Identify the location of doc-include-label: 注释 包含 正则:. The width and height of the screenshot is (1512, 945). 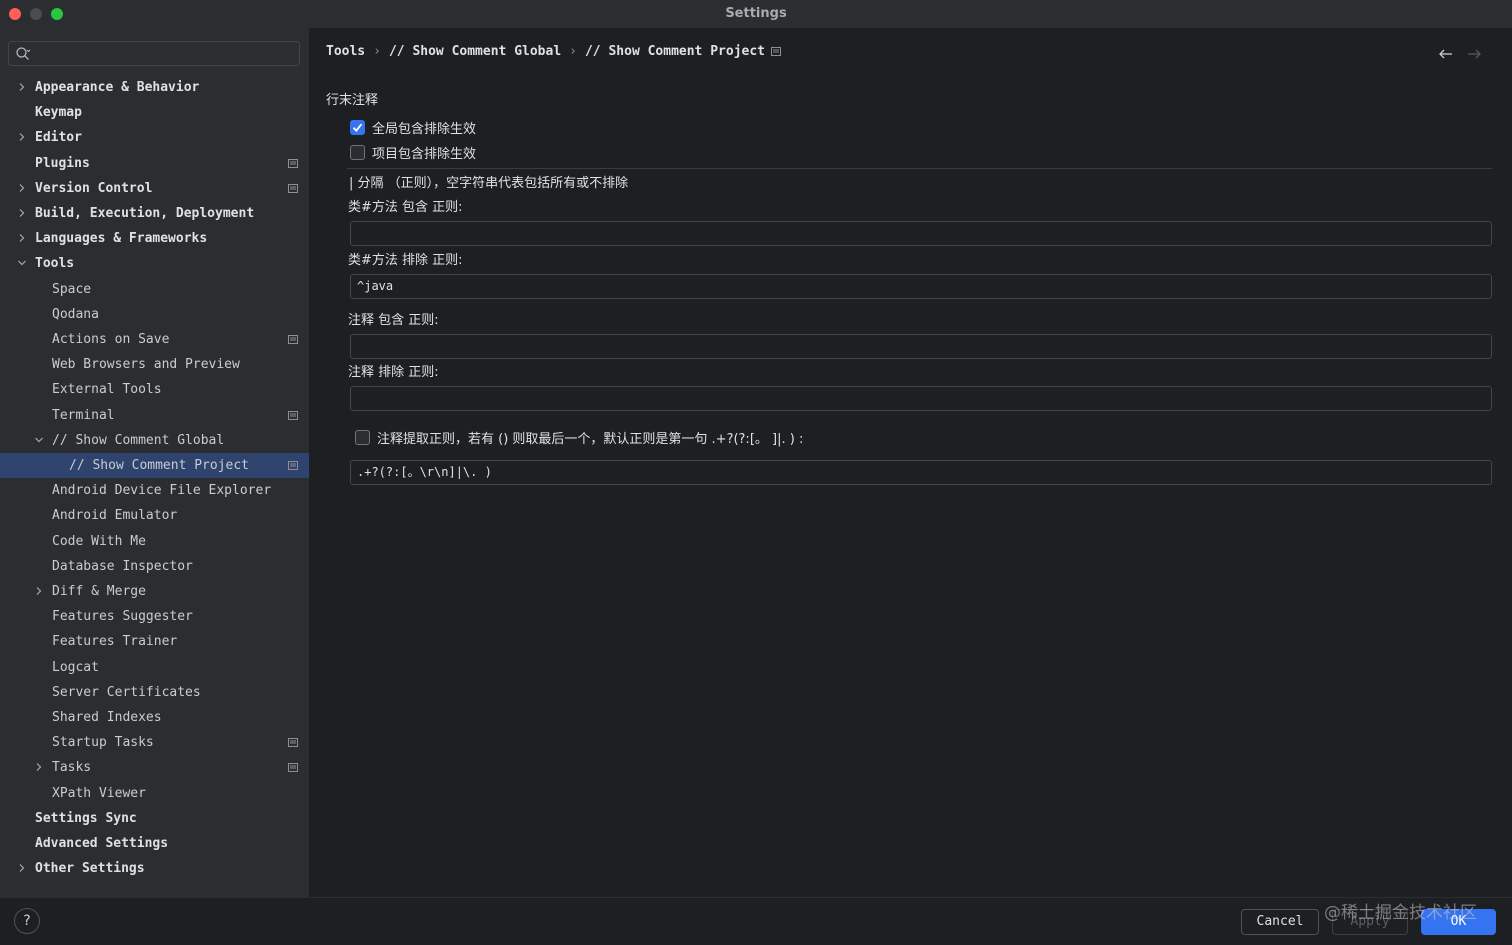
(393, 320).